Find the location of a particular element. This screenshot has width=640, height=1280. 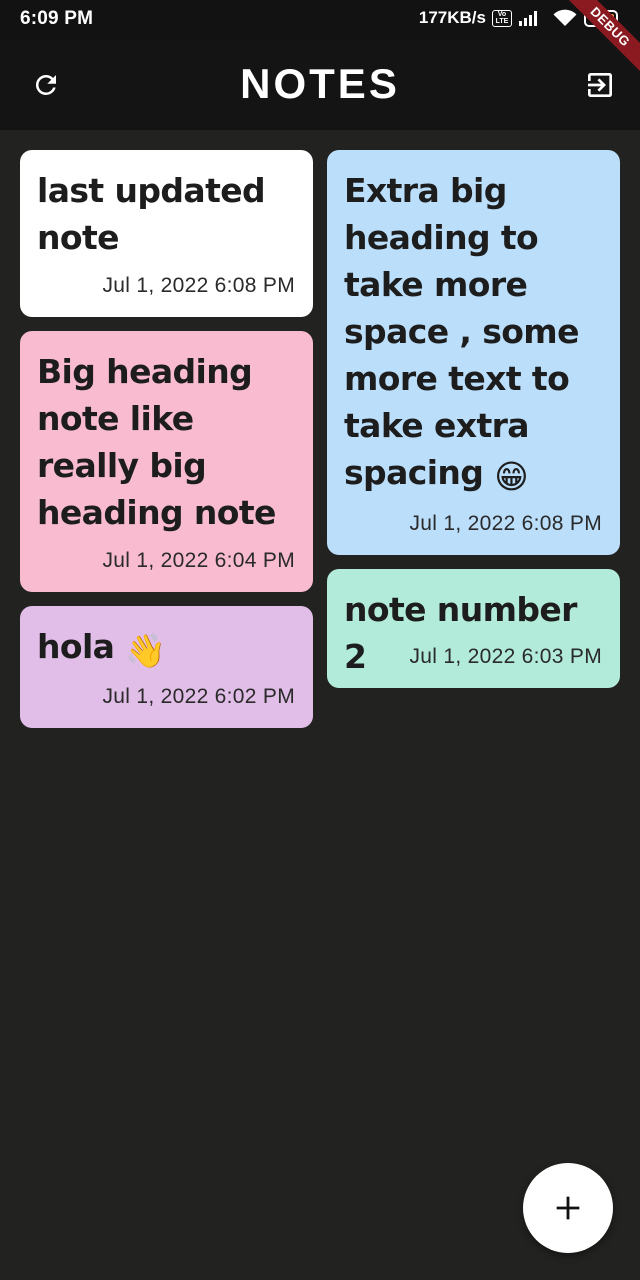

note-card: last updated note Jul 1, 2022 6:08 PM is located at coordinates (166, 233).